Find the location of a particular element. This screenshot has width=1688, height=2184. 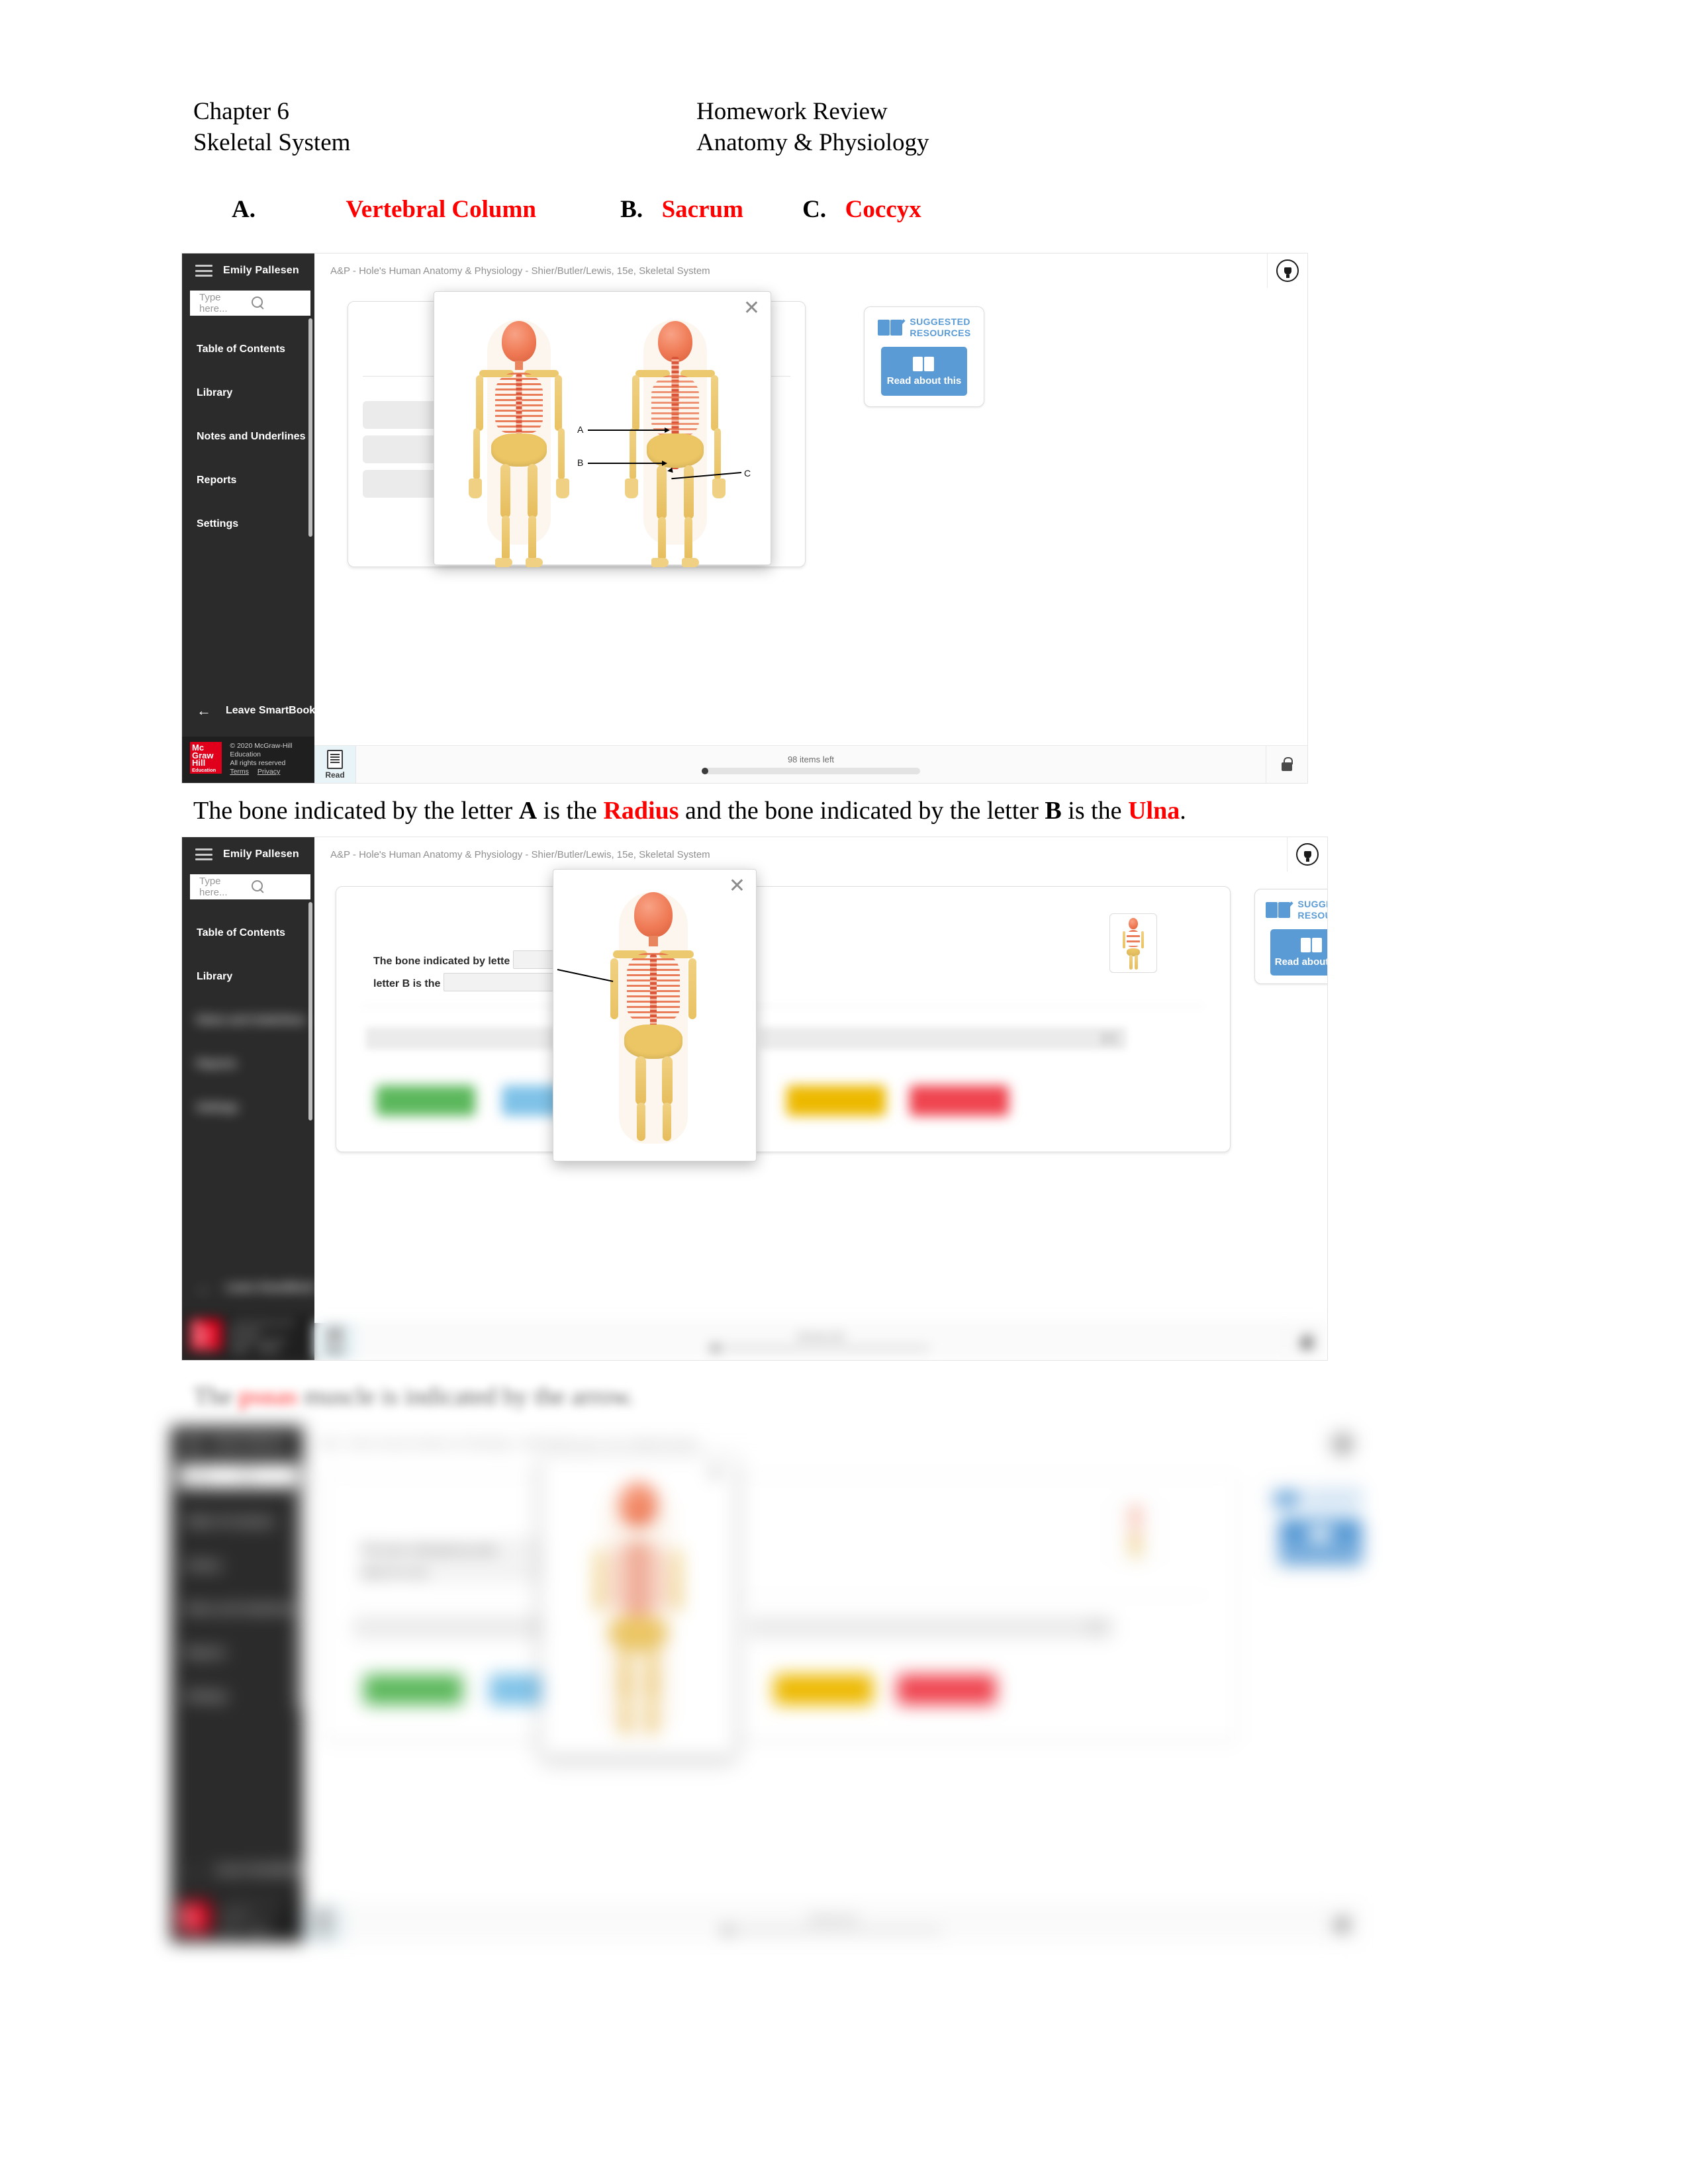

header-system: Skeletal System is located at coordinates (272, 143).